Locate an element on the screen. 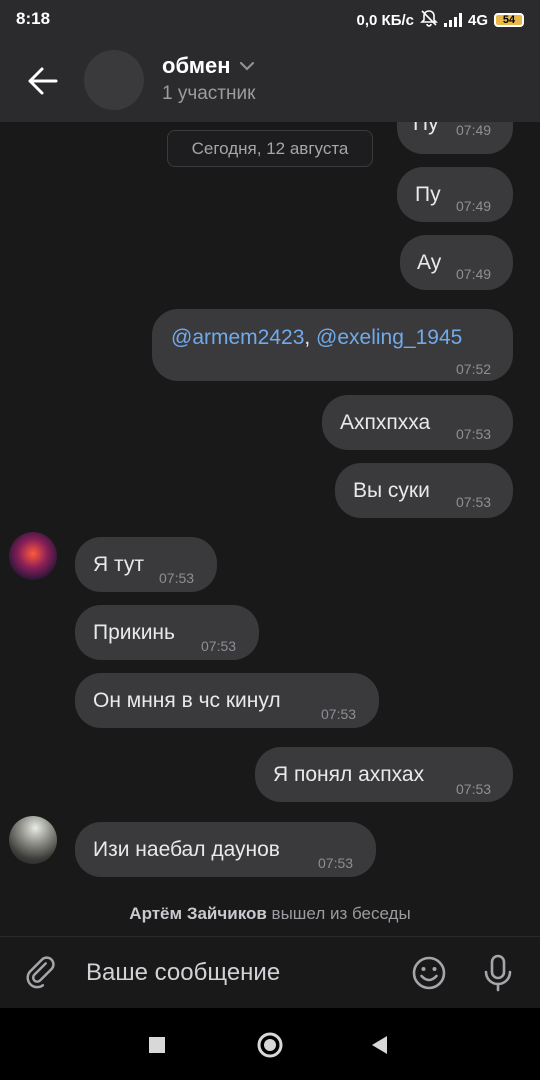 The image size is (540, 1080). message-outgoing: Ау 07:49 is located at coordinates (456, 262).